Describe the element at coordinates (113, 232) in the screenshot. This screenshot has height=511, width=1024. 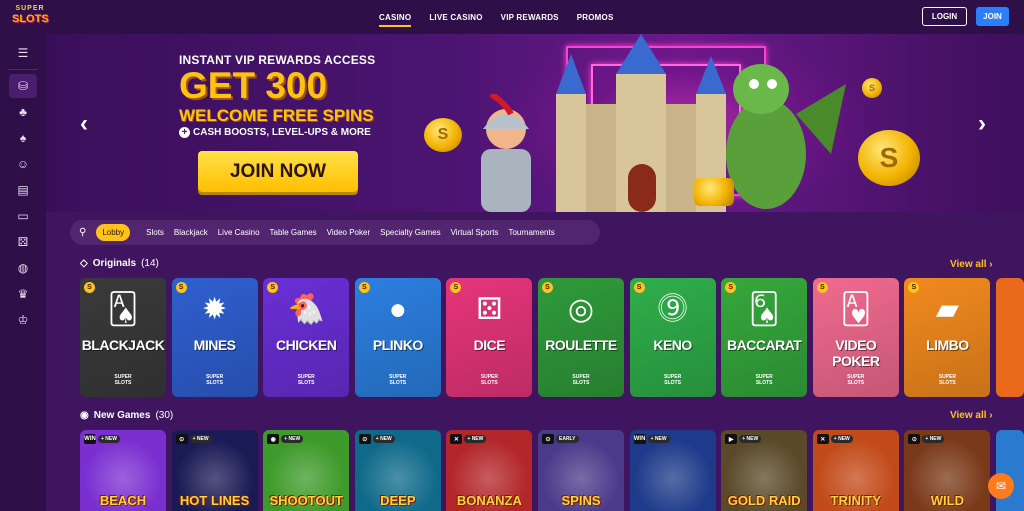
I see `filter-chip-lobby: Lobby` at that location.